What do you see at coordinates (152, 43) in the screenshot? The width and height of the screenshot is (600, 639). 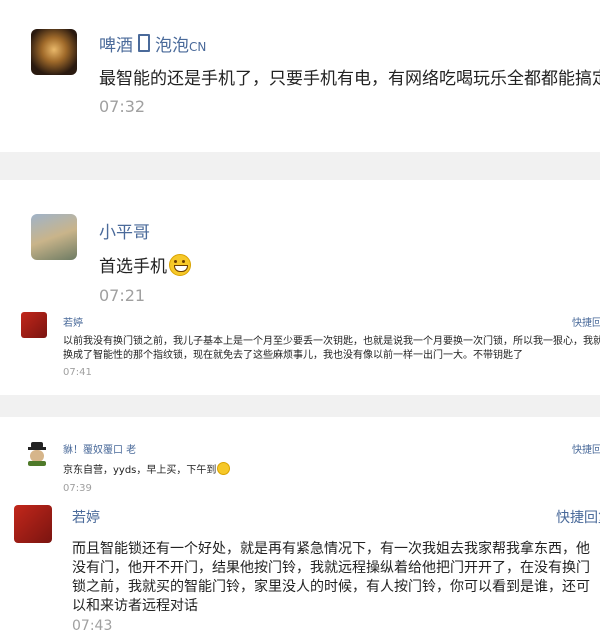 I see `comment-author: 啤酒 泡泡CN` at bounding box center [152, 43].